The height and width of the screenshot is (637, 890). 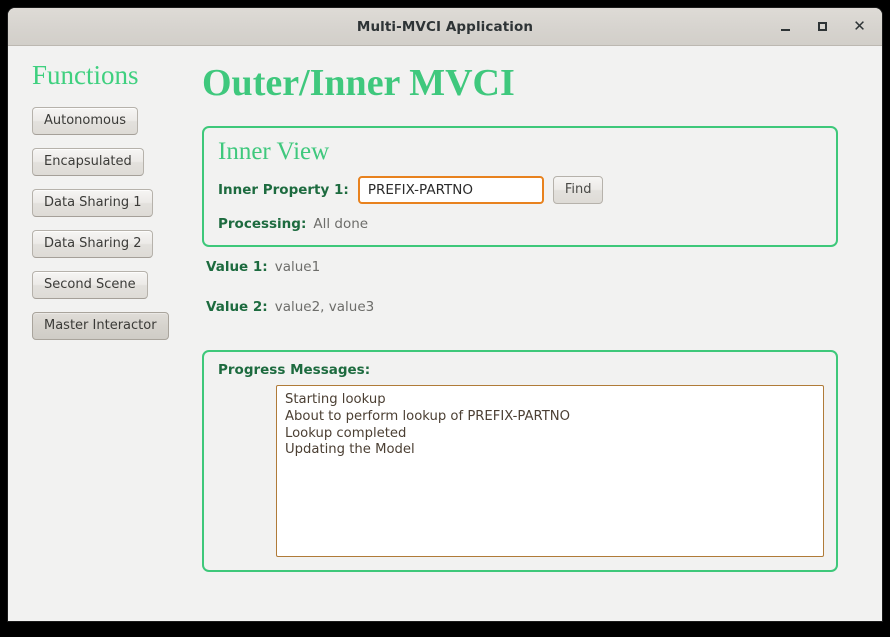 I want to click on inner-property-row: Inner Property 1: Find, so click(x=520, y=190).